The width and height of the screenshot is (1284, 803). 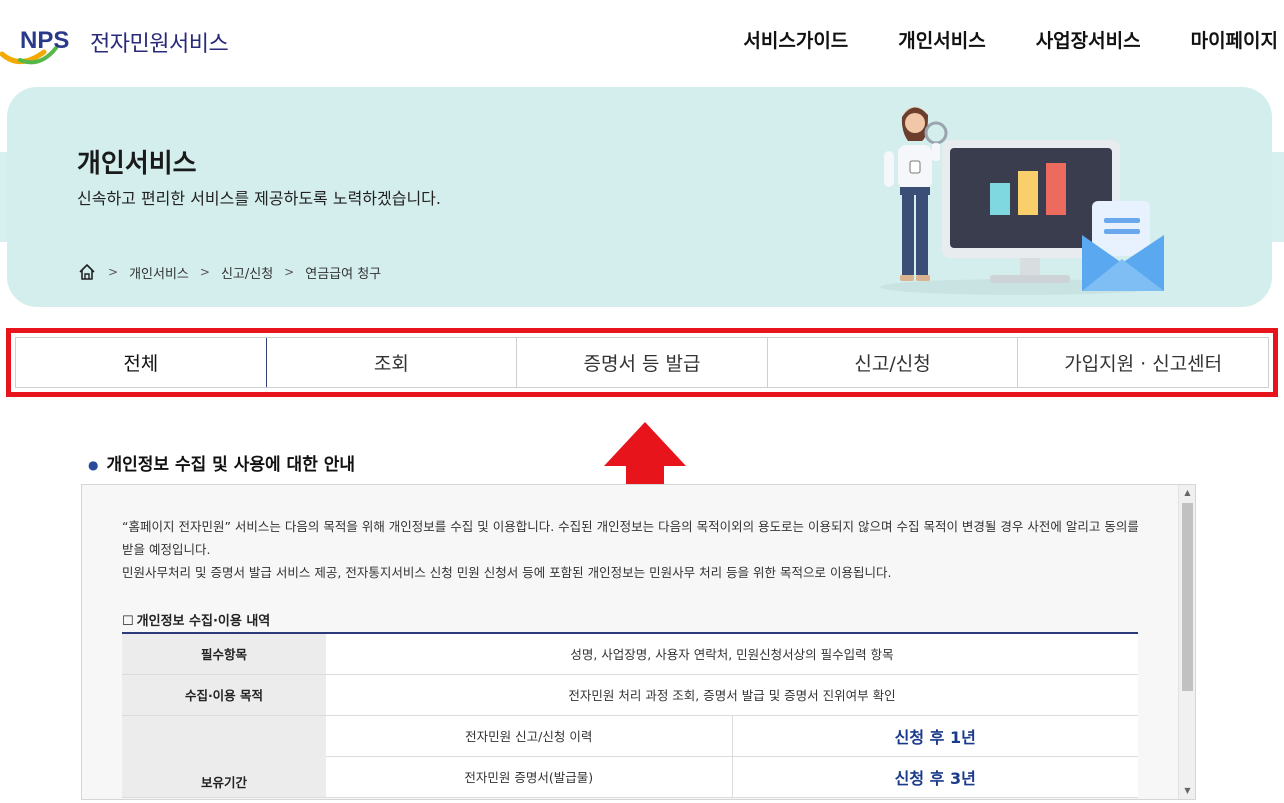 I want to click on category-tabs: 전체 조회 증명서 등 발급 신고/신청 가입지원 · 신고센터, so click(x=642, y=362).